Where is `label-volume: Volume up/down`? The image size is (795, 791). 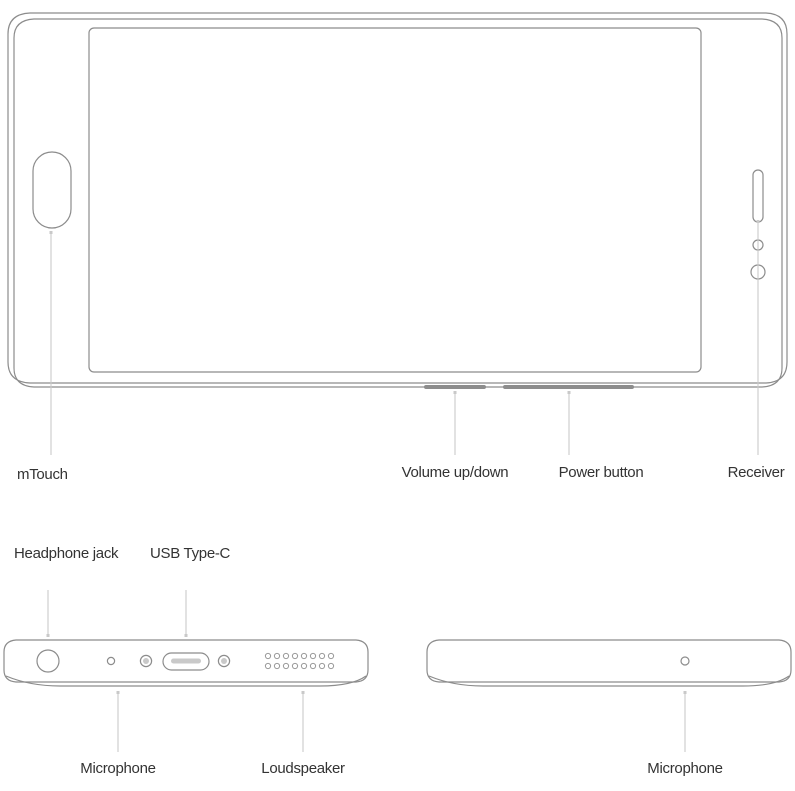 label-volume: Volume up/down is located at coordinates (455, 472).